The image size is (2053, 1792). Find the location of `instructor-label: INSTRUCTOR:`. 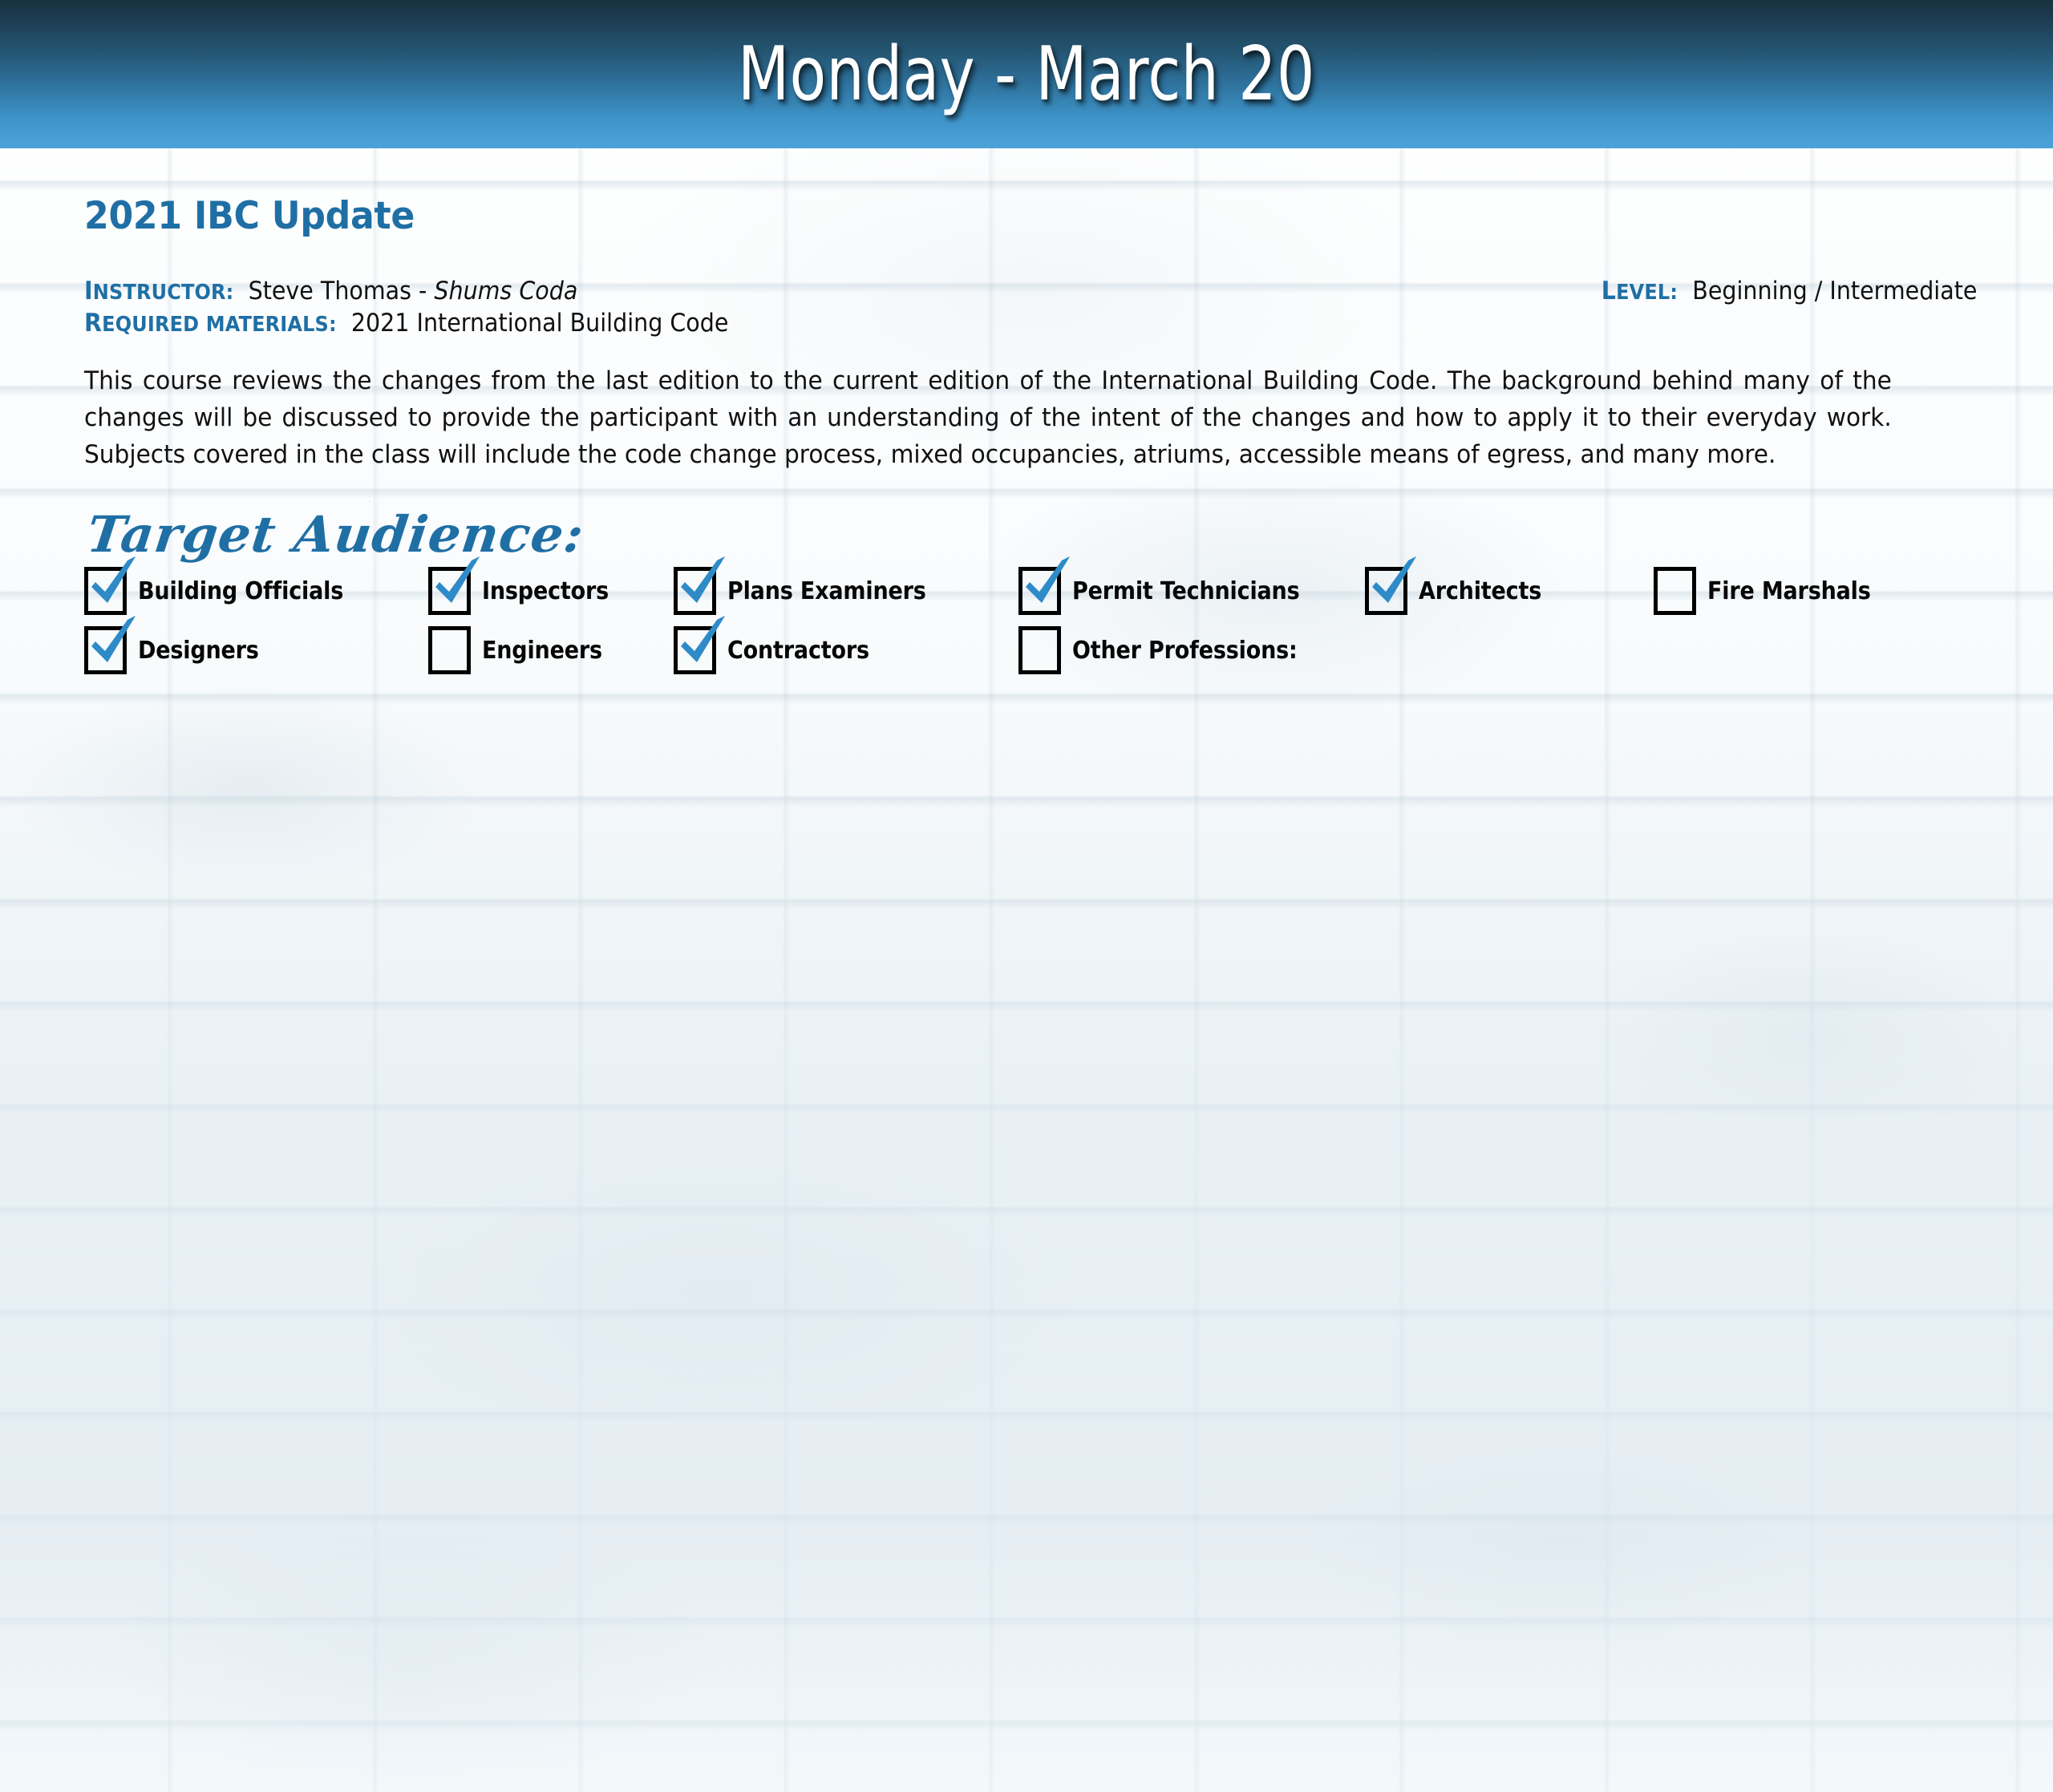

instructor-label: INSTRUCTOR: is located at coordinates (158, 291).